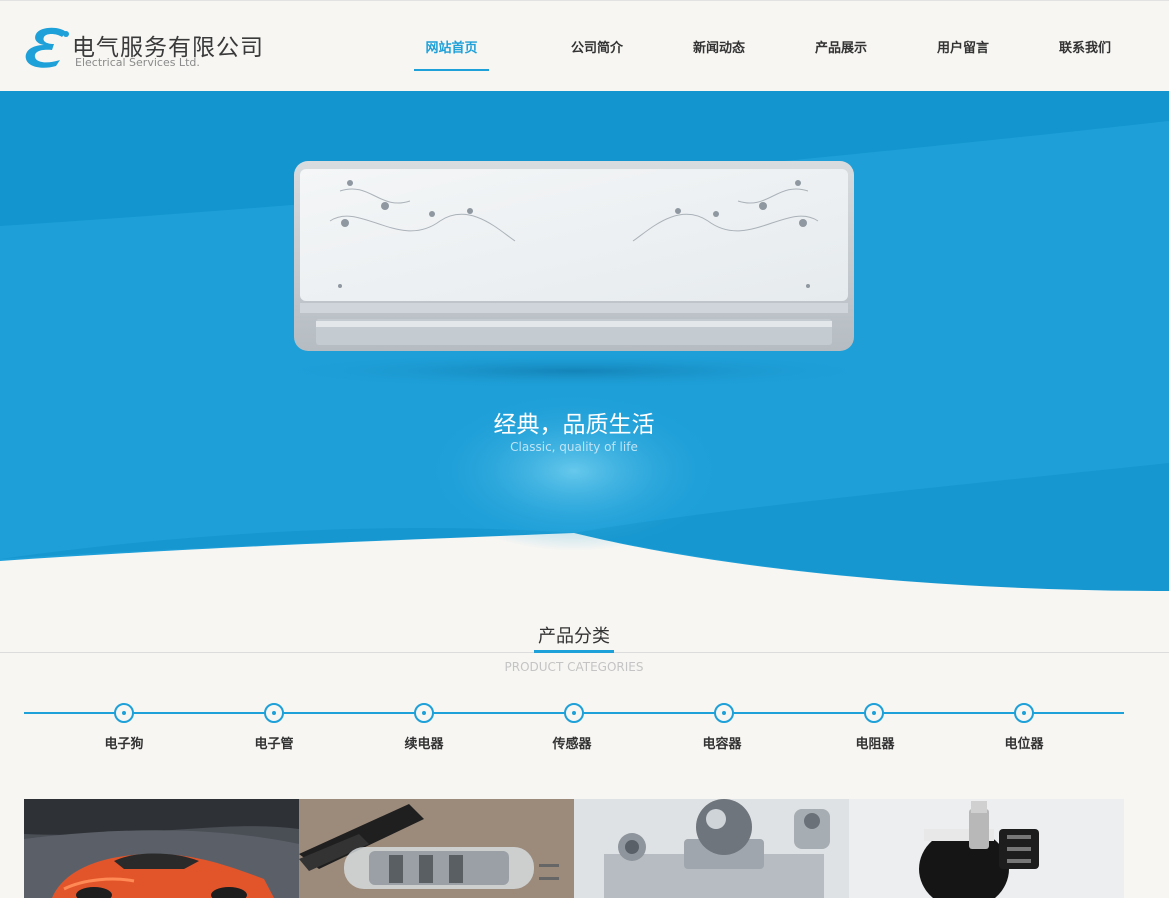  I want to click on category-item: 续电器, so click(424, 742).